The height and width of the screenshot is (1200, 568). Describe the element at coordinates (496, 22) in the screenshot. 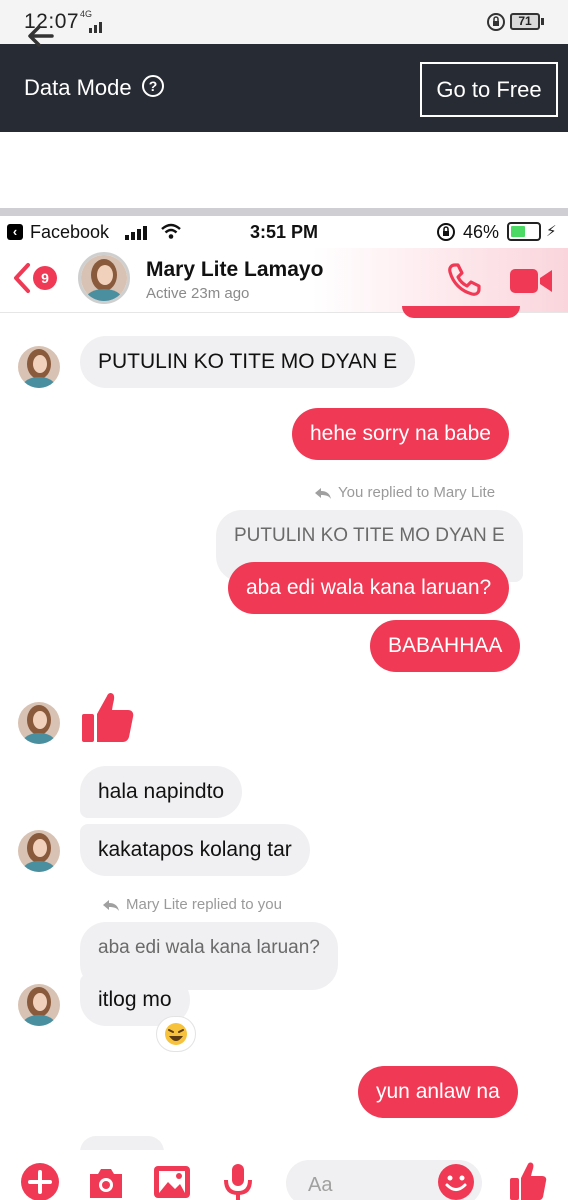

I see `rotation-lock-icon` at that location.